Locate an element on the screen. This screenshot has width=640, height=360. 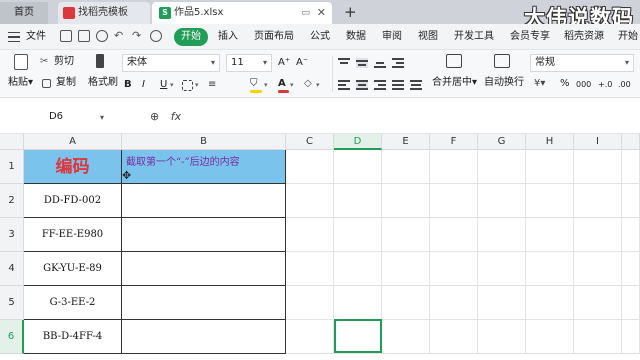
font-color-icon: A is located at coordinates (282, 84).